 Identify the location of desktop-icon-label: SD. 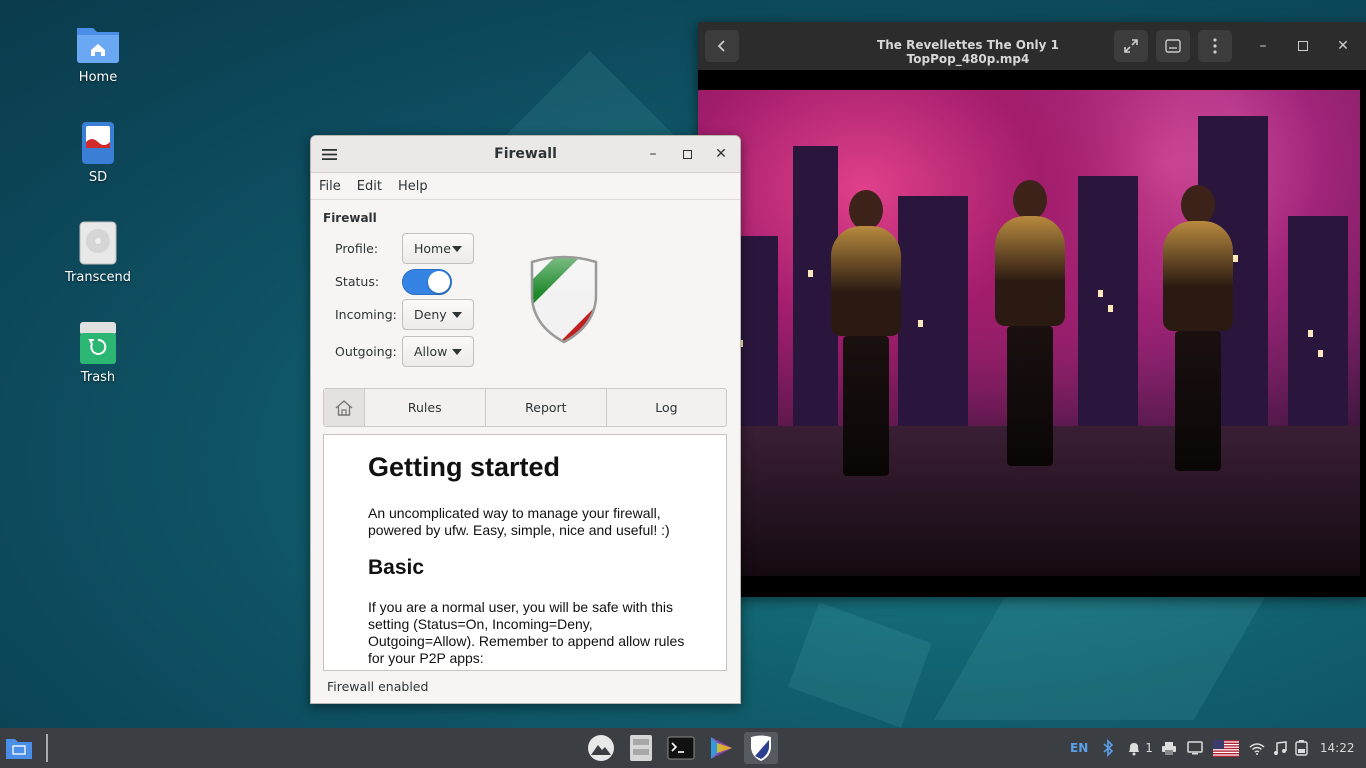
(98, 177).